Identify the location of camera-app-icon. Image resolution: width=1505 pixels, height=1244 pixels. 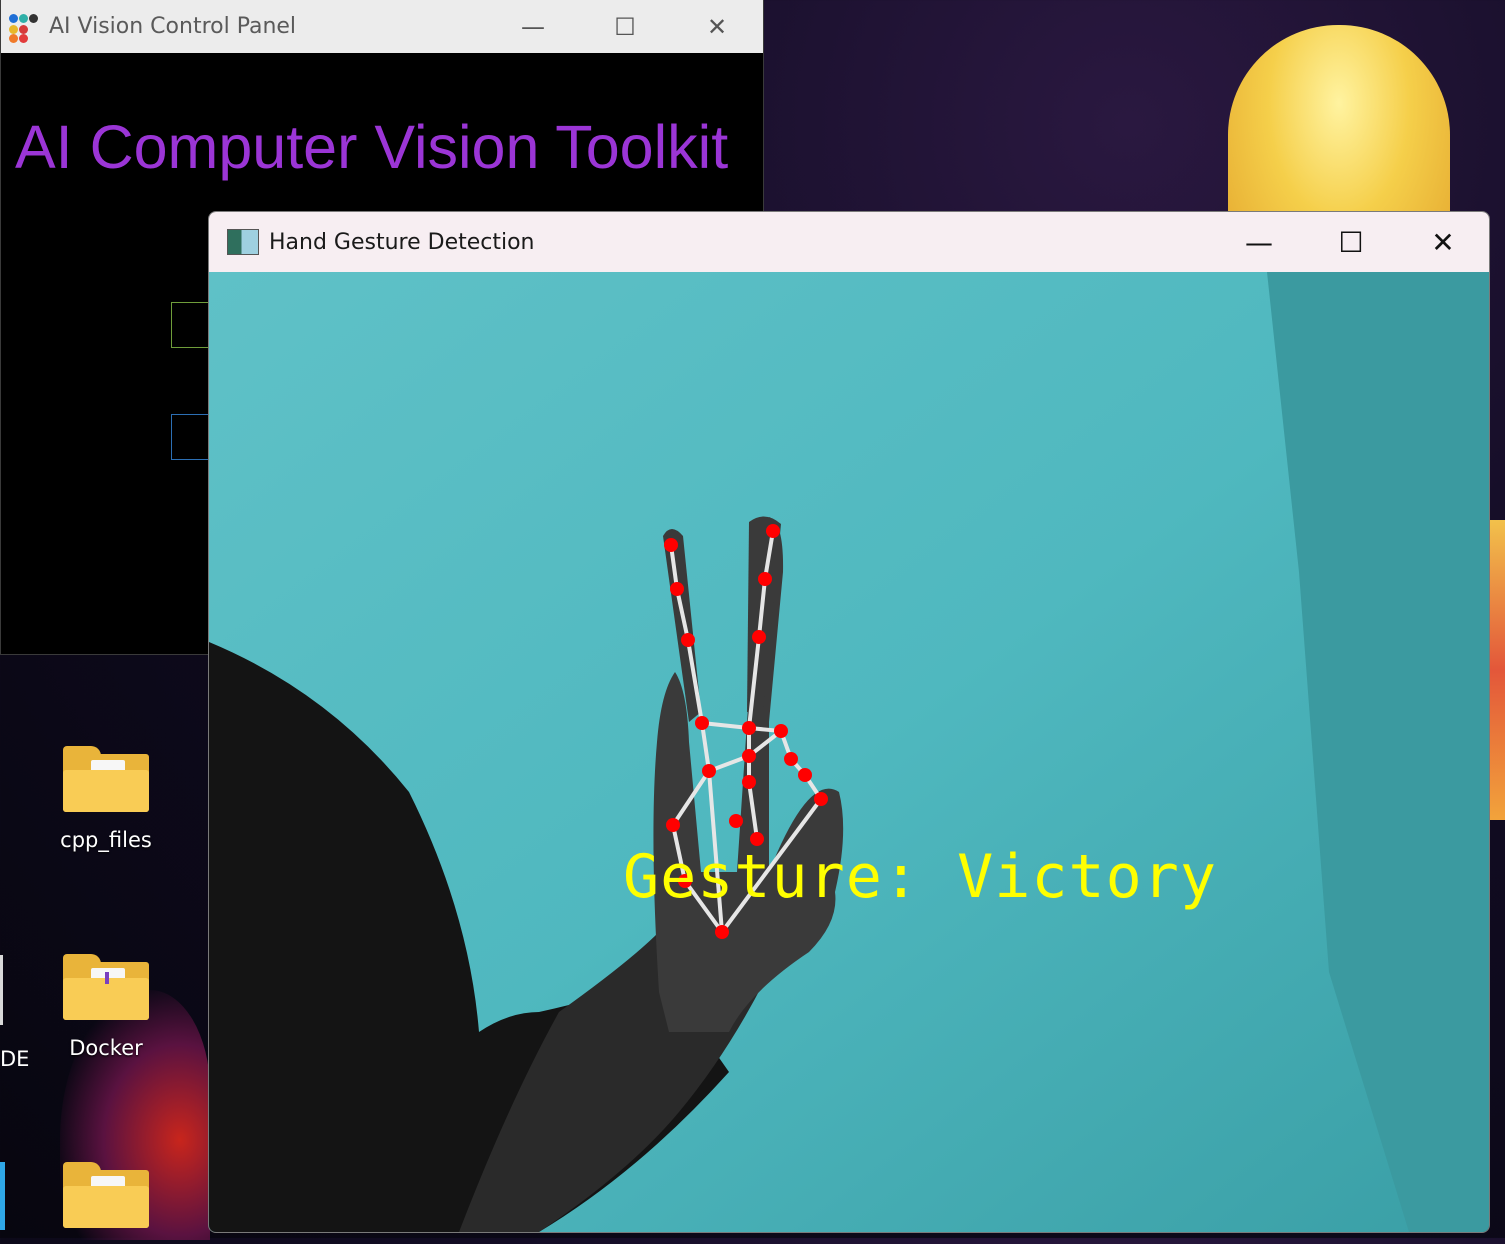
(243, 242).